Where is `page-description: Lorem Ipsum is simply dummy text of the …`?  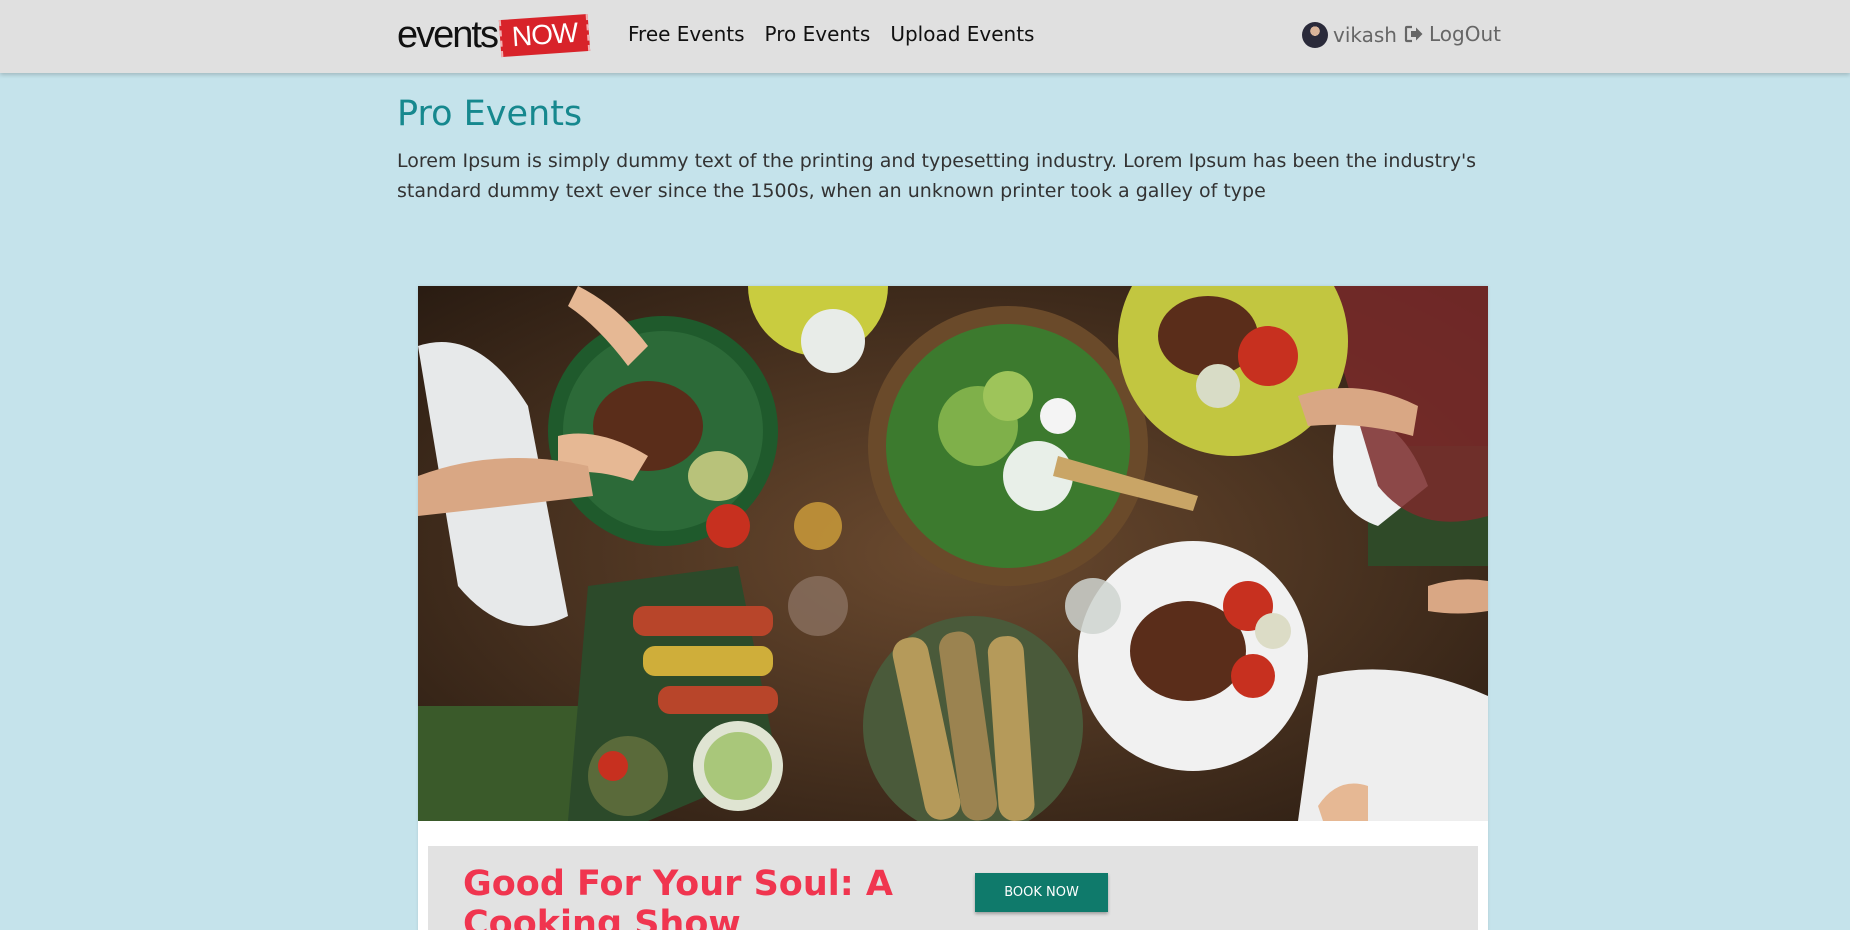 page-description: Lorem Ipsum is simply dummy text of the … is located at coordinates (937, 176).